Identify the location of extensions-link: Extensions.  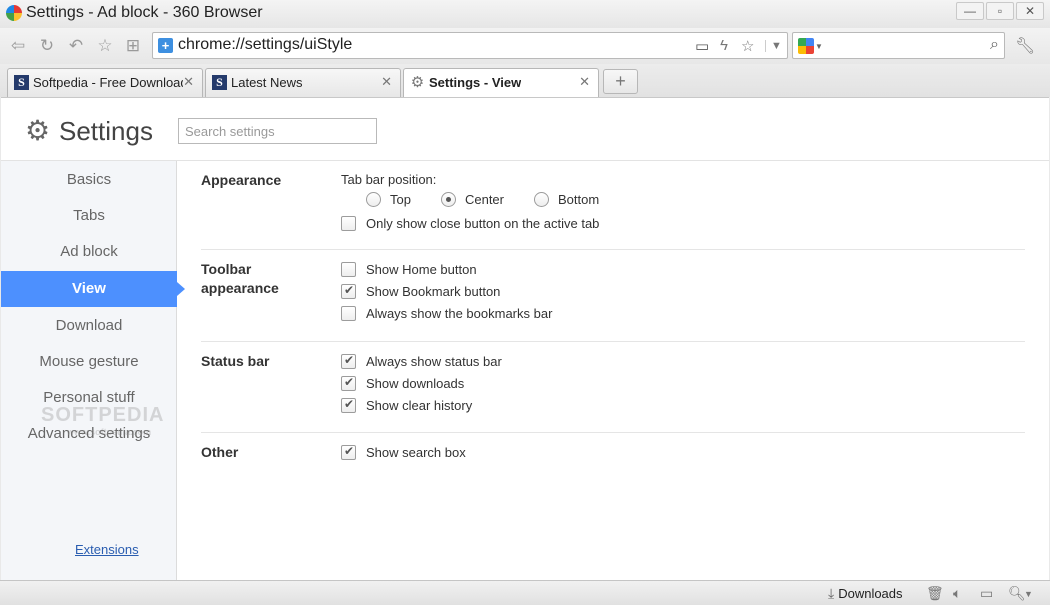
(107, 549).